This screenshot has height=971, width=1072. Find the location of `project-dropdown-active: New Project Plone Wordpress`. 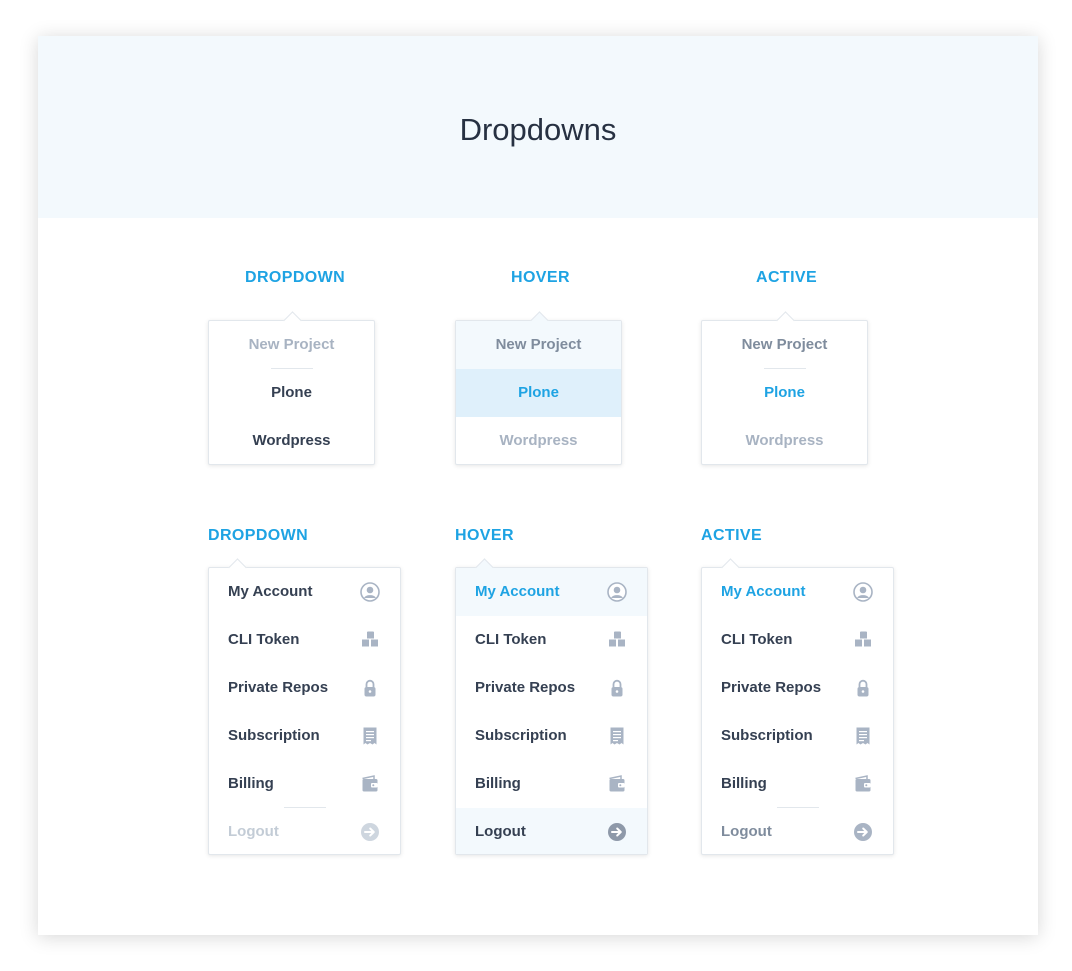

project-dropdown-active: New Project Plone Wordpress is located at coordinates (784, 388).